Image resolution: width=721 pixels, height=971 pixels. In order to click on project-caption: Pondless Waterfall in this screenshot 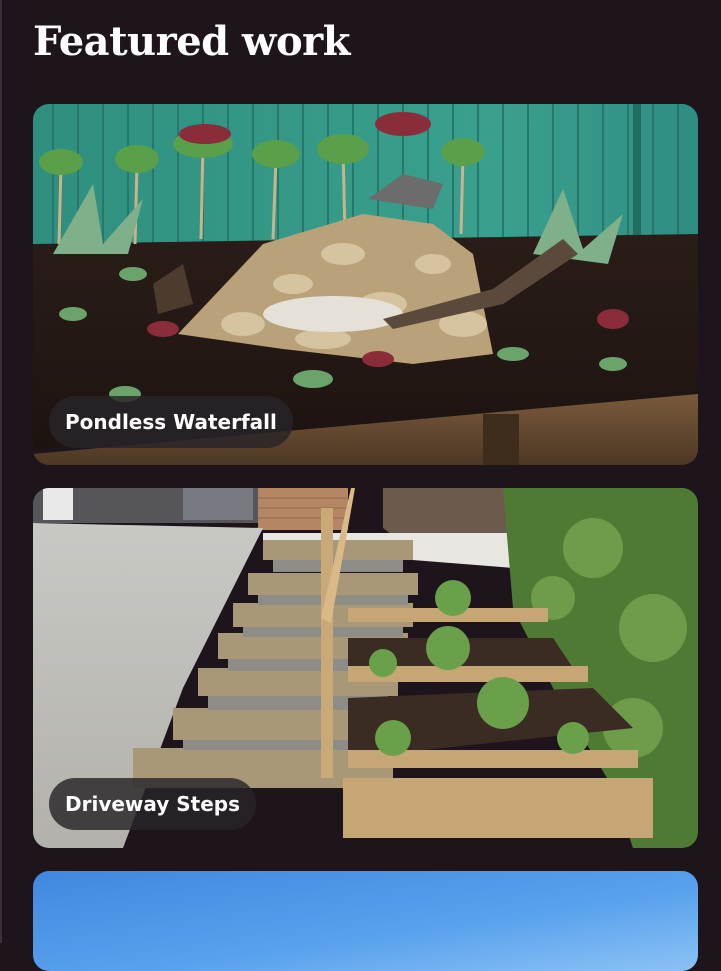, I will do `click(171, 422)`.